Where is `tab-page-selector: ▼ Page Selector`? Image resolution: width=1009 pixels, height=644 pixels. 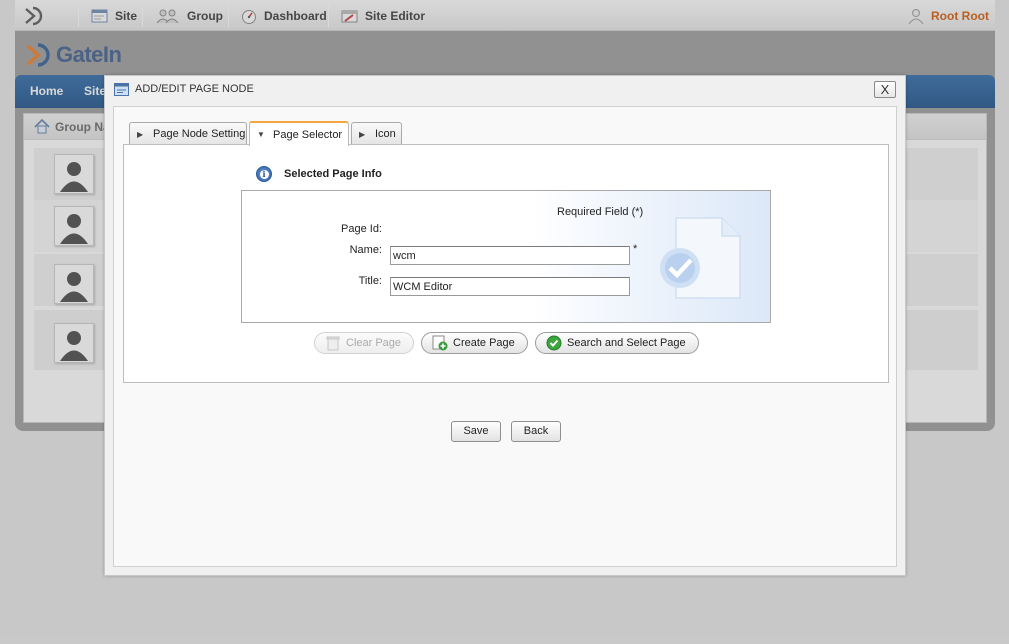
tab-page-selector: ▼ Page Selector is located at coordinates (299, 133).